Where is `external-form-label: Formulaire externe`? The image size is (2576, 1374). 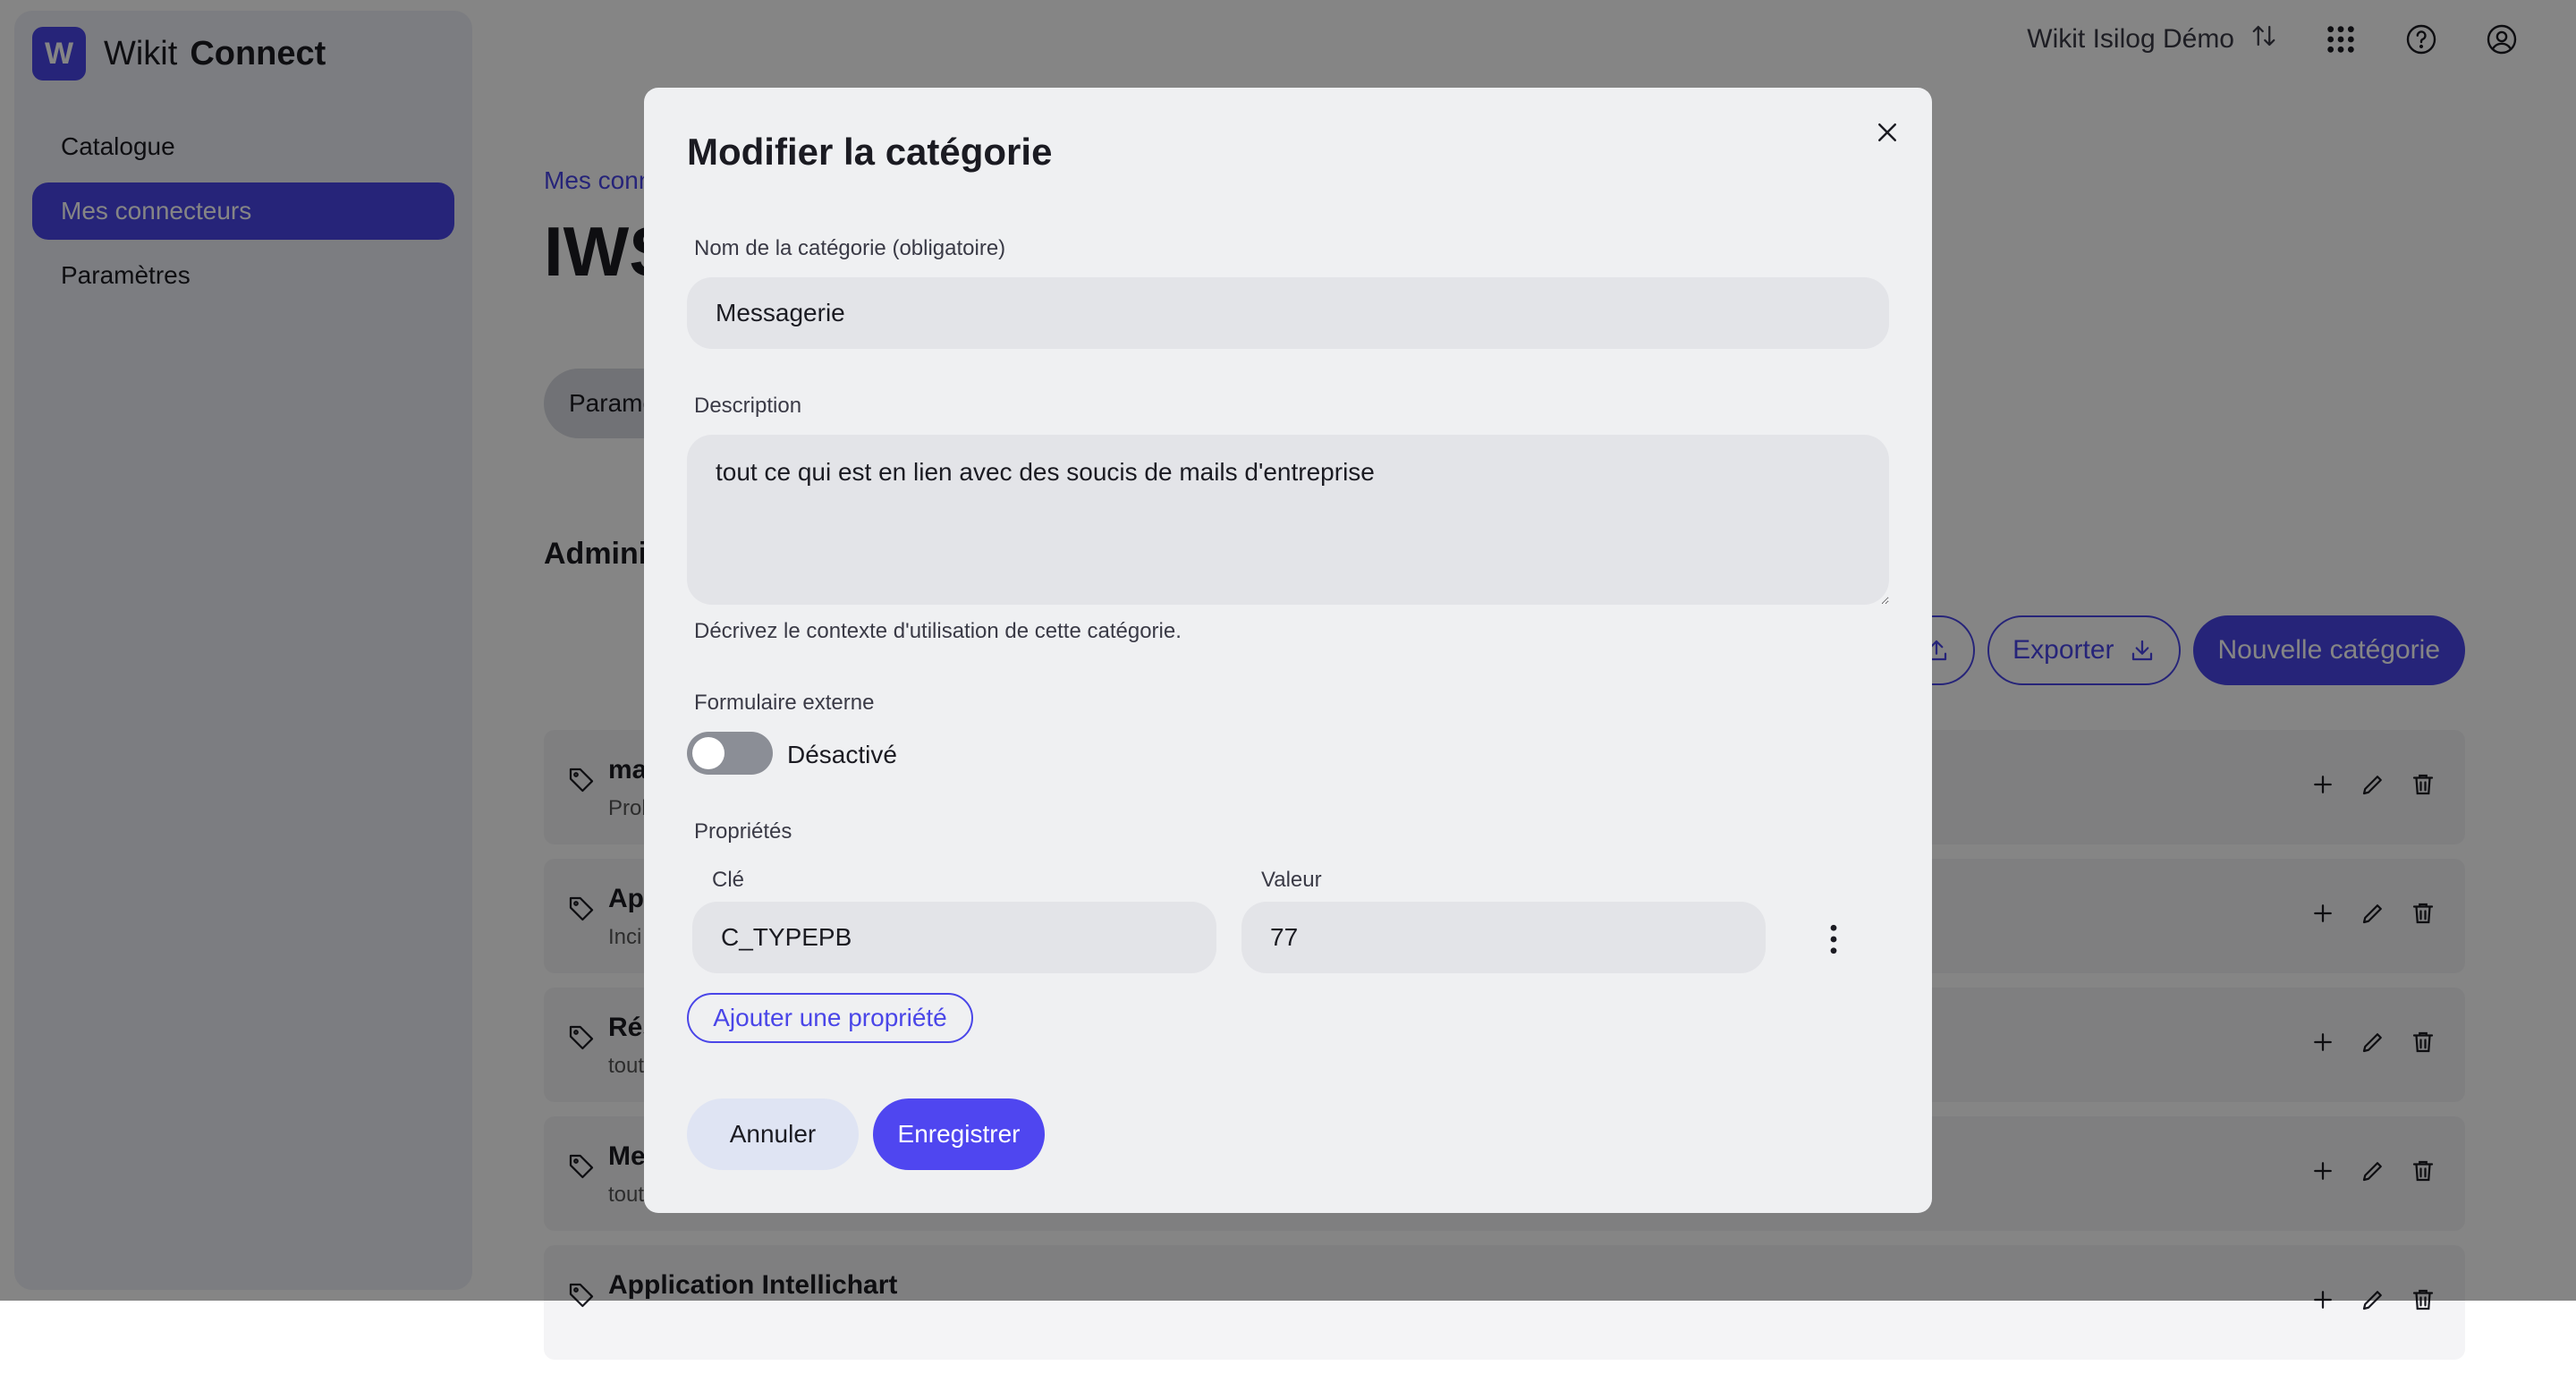 external-form-label: Formulaire externe is located at coordinates (784, 703).